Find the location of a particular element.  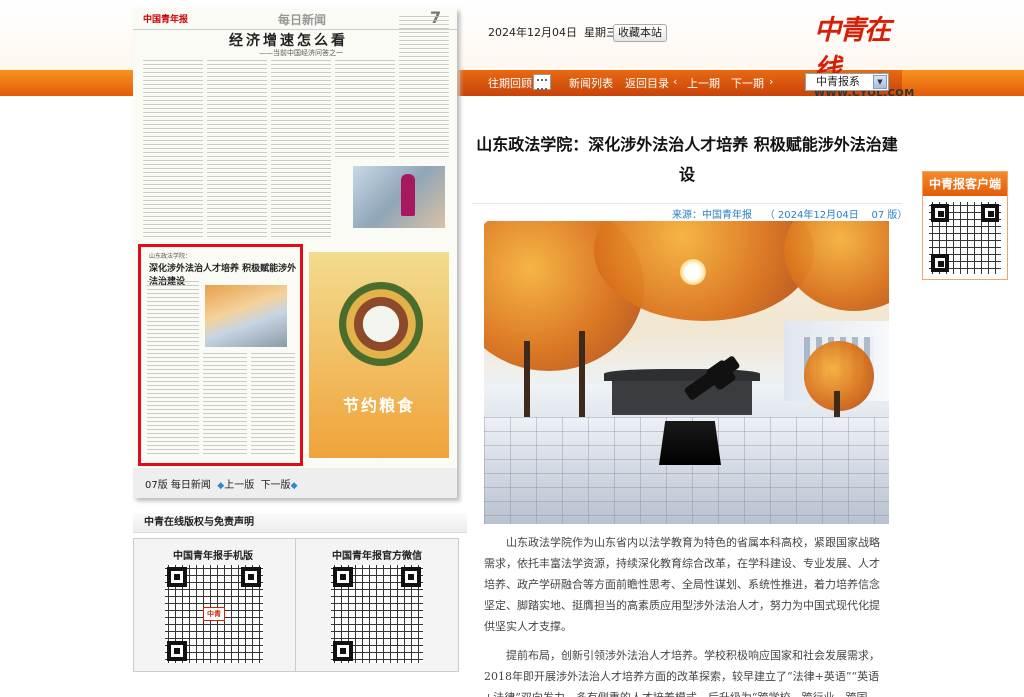

nav-next-issue: 下一期 is located at coordinates (747, 83).